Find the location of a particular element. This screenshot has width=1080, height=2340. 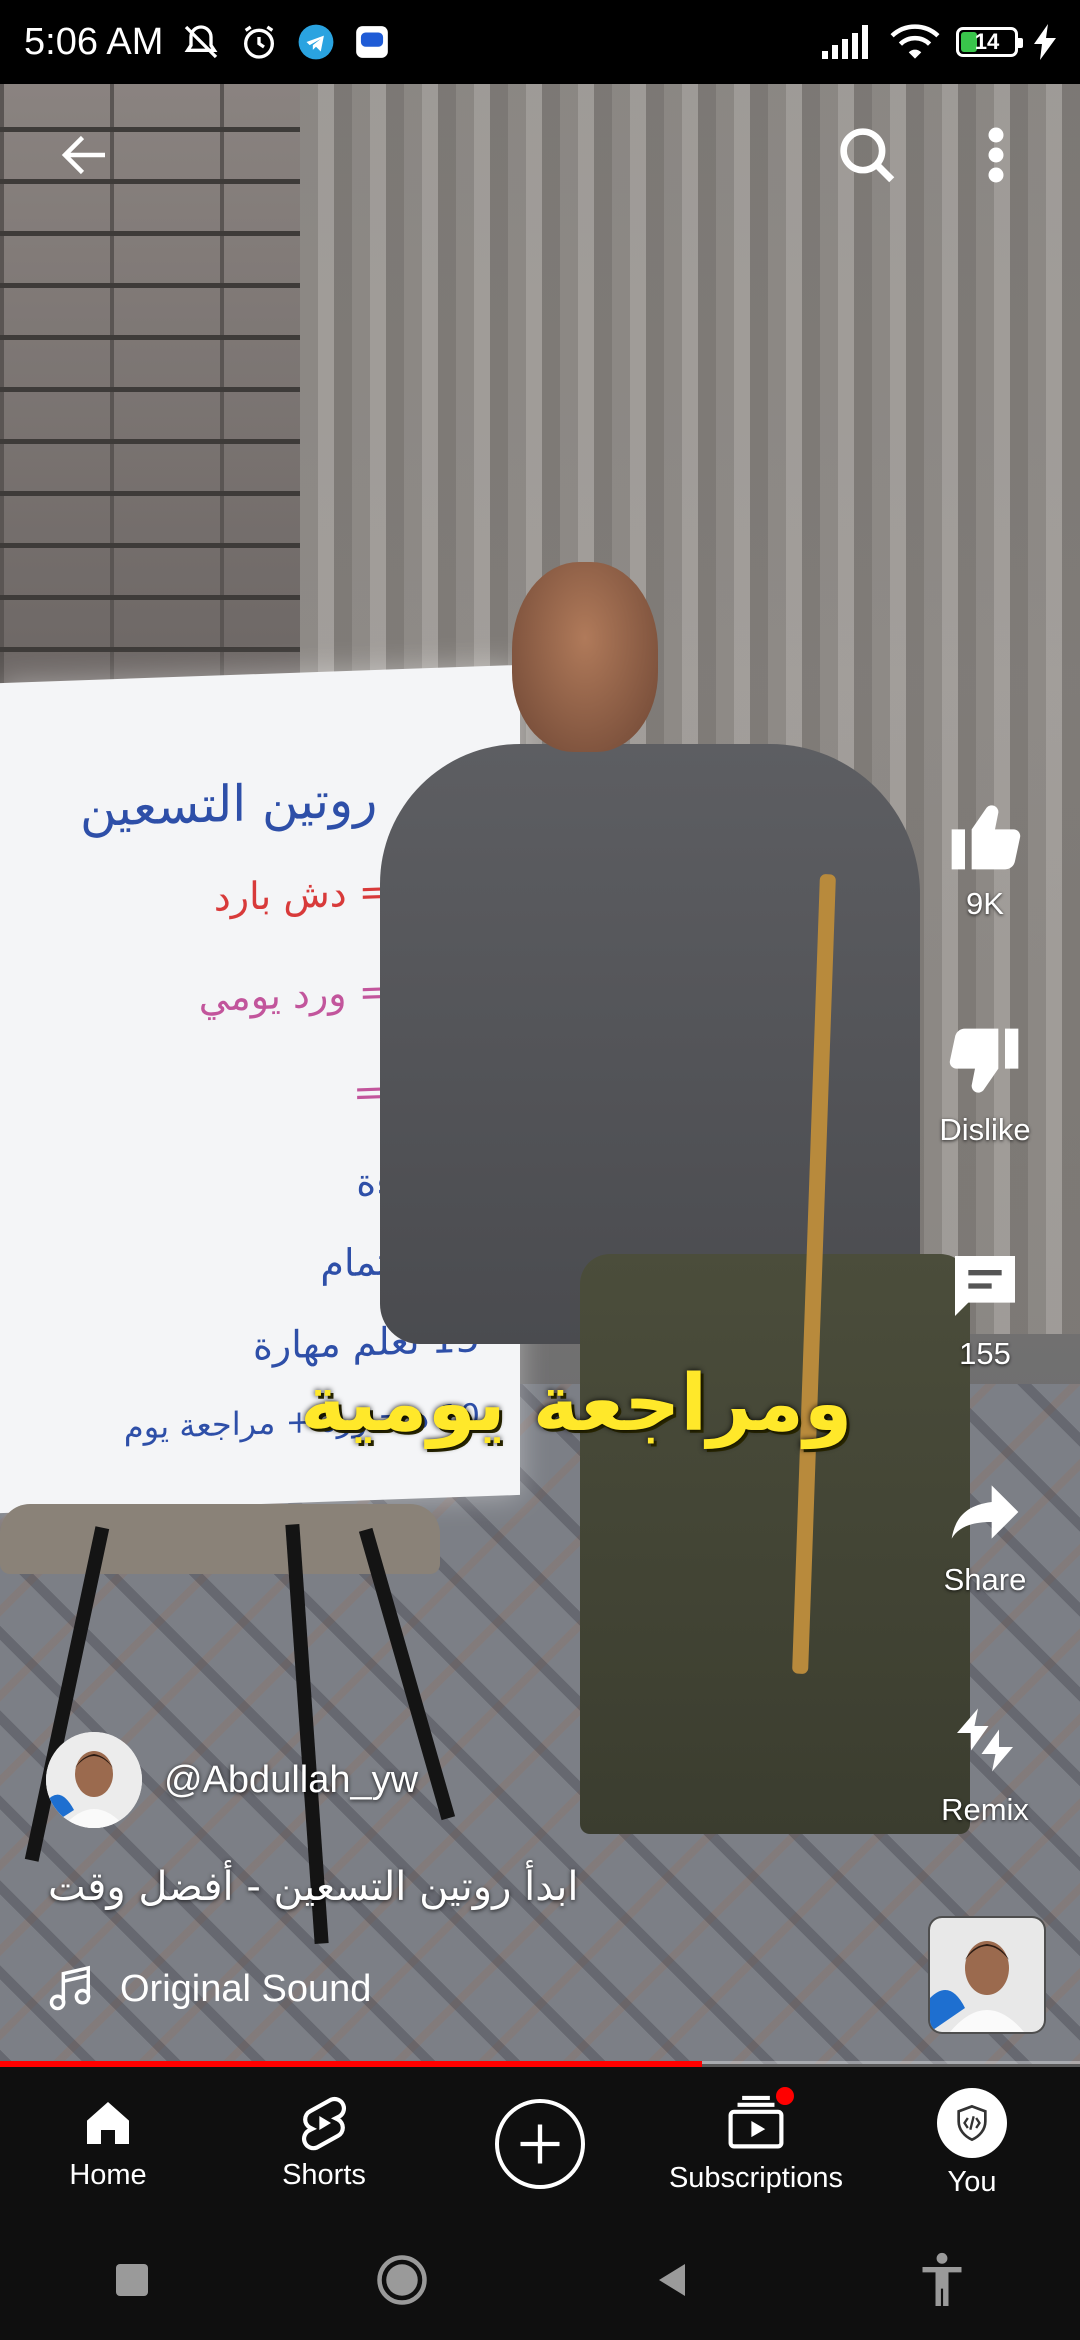

alarm-icon is located at coordinates (259, 42).